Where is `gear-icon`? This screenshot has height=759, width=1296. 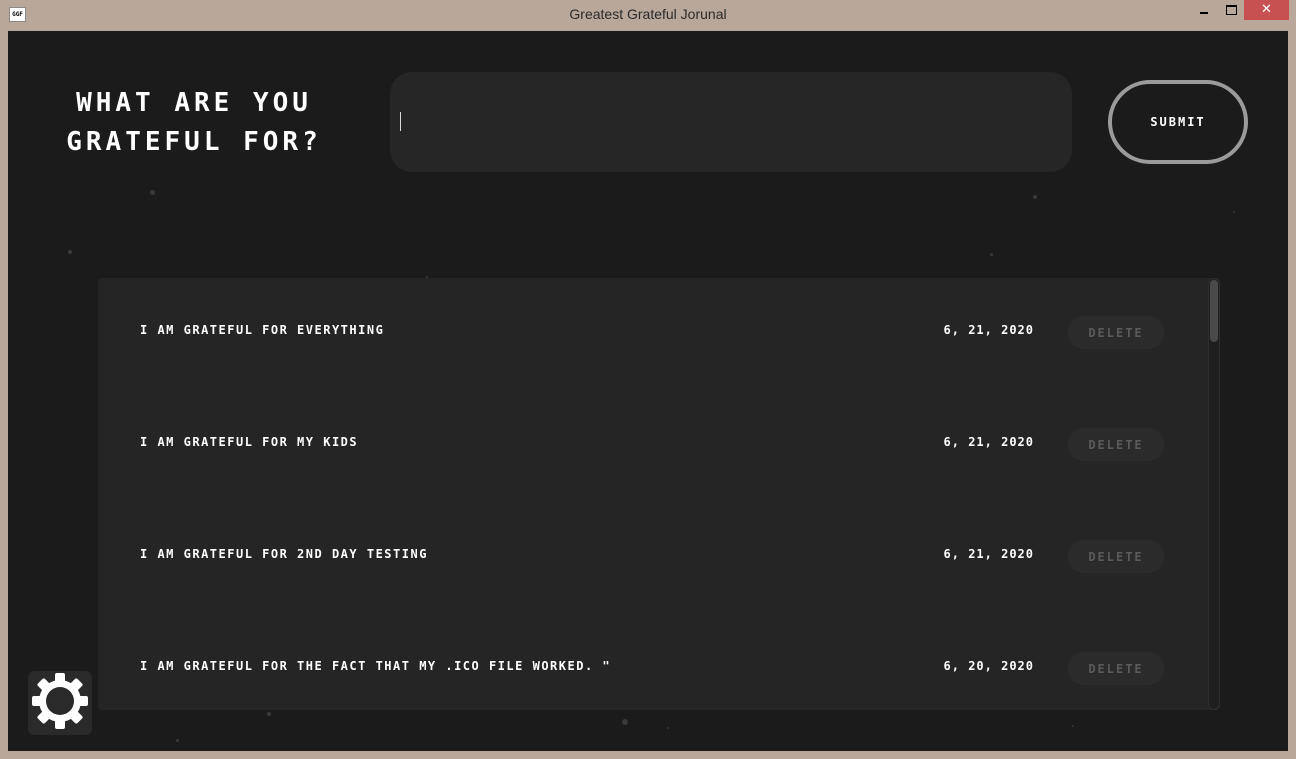 gear-icon is located at coordinates (60, 703).